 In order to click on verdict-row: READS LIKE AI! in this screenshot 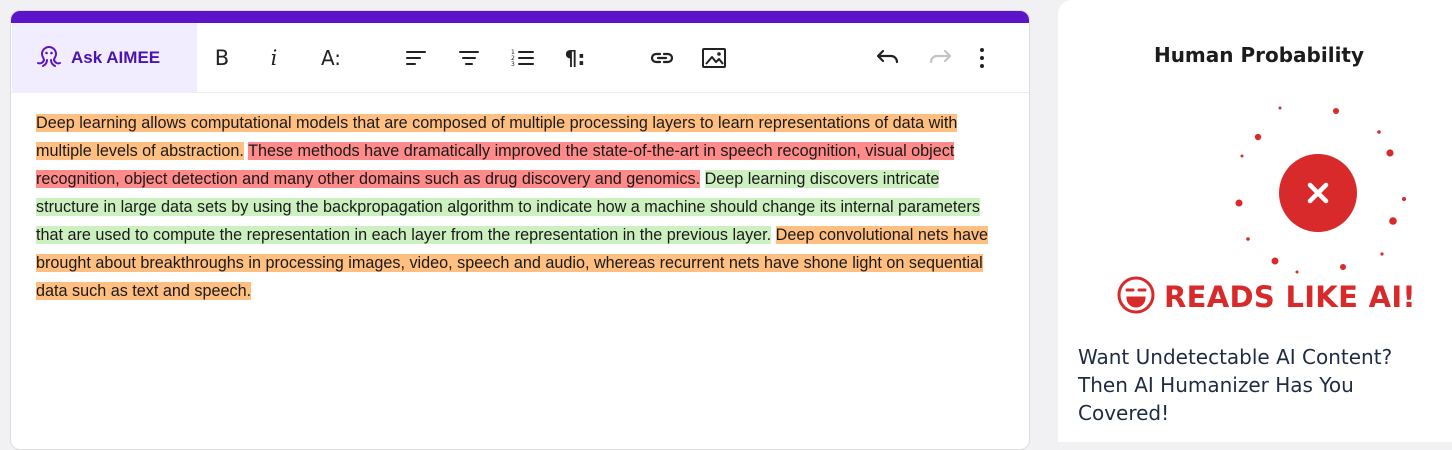, I will do `click(1266, 297)`.